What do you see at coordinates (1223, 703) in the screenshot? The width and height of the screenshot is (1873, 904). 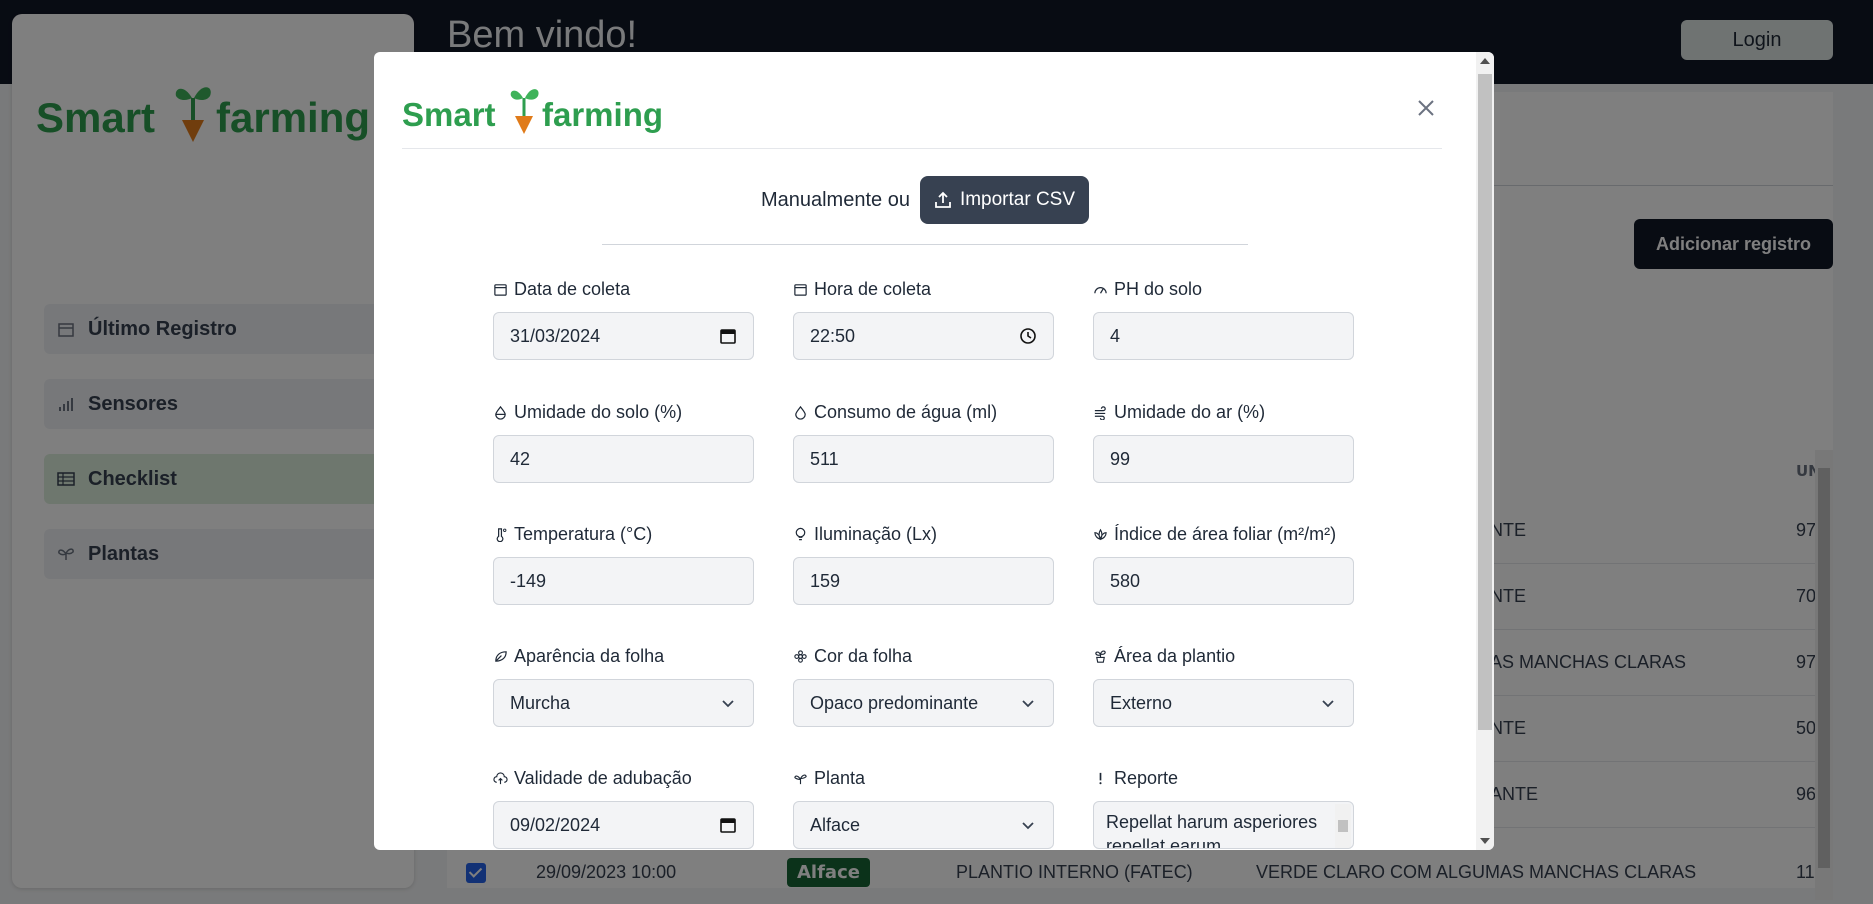 I see `planting-area-select: Externo` at bounding box center [1223, 703].